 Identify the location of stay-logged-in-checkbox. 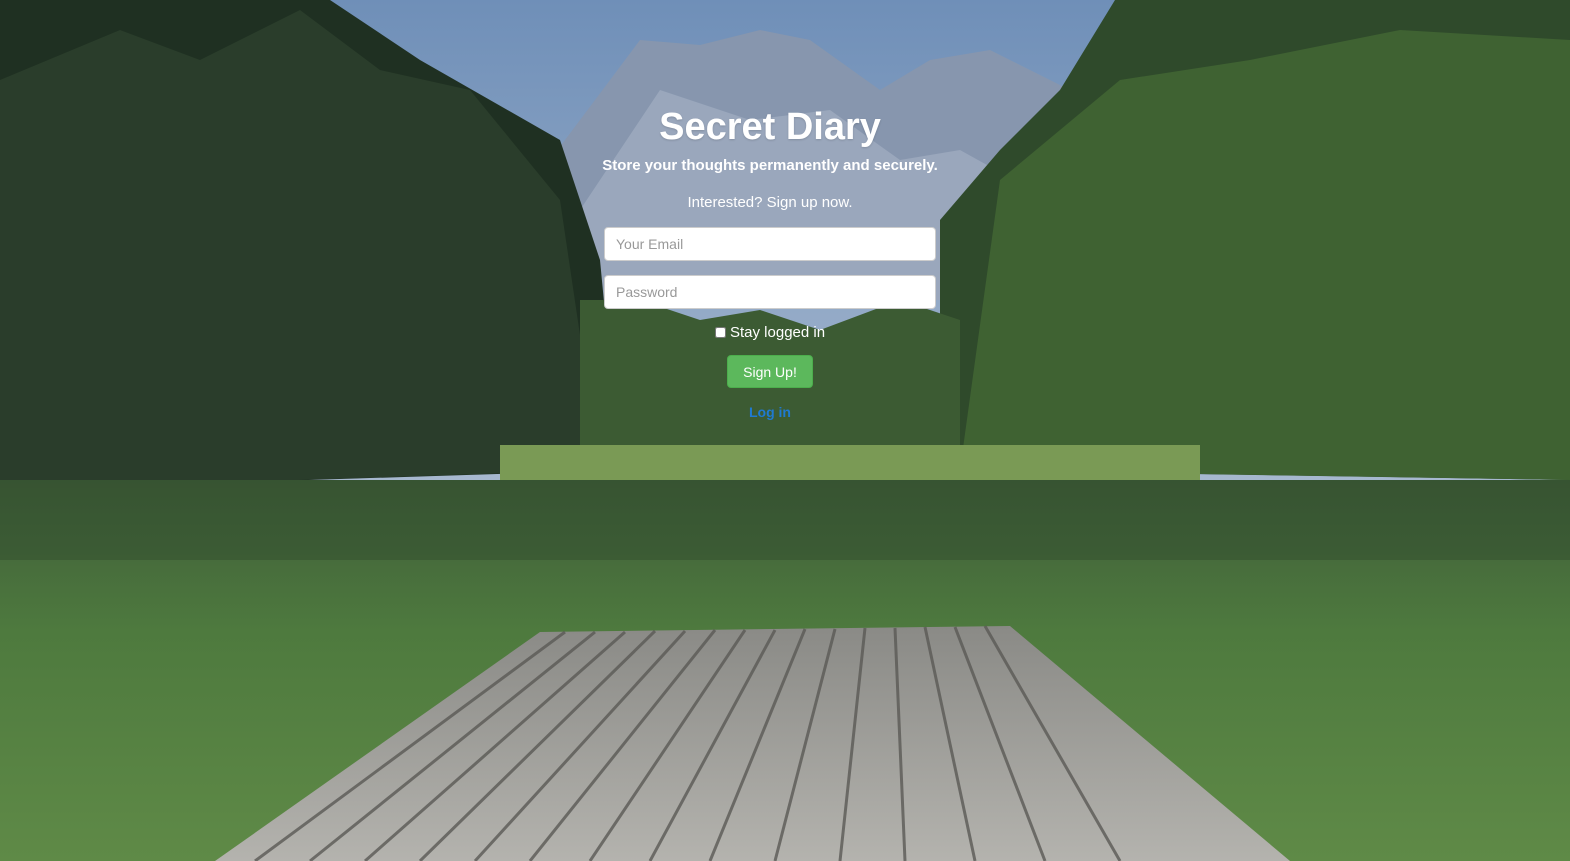
(720, 332).